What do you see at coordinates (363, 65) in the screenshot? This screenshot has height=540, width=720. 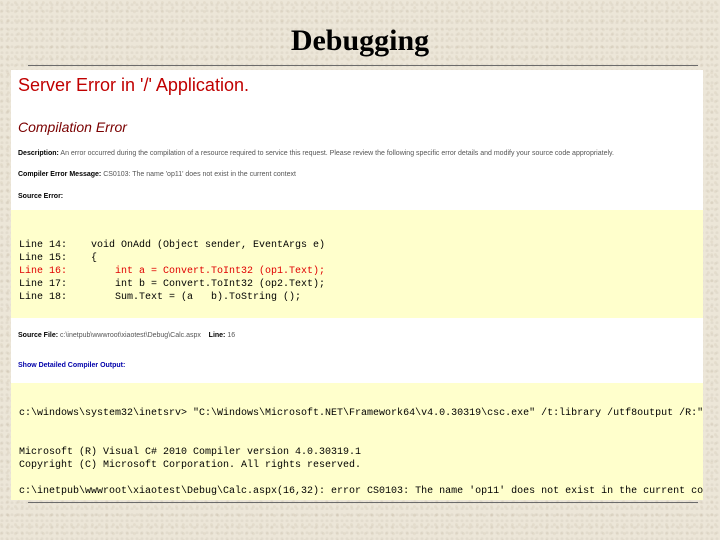 I see `title-divider` at bounding box center [363, 65].